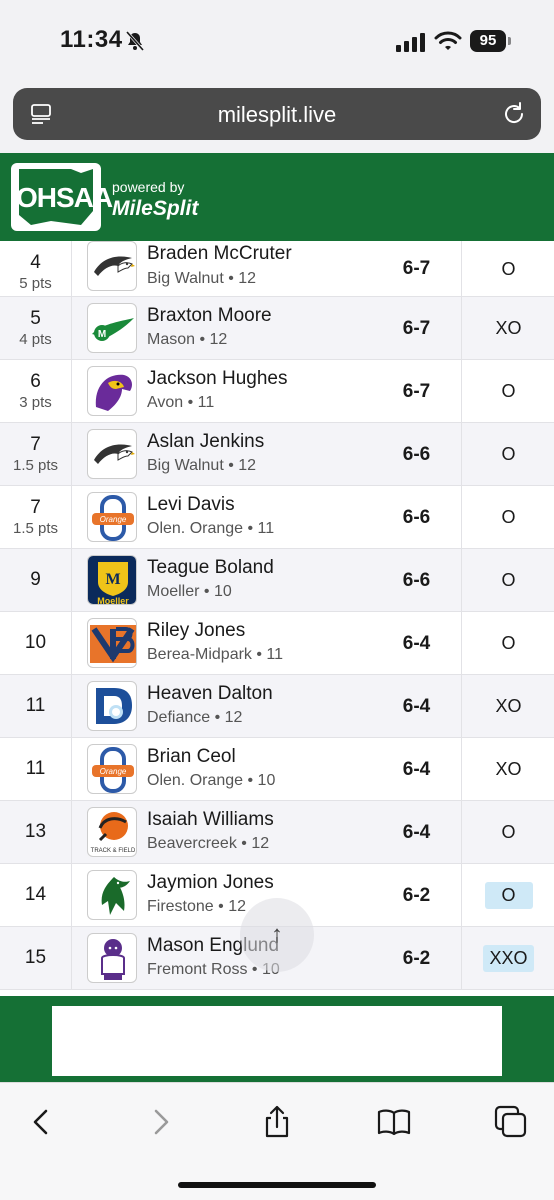 The image size is (554, 1200). I want to click on place-cell: 11, so click(36, 706).